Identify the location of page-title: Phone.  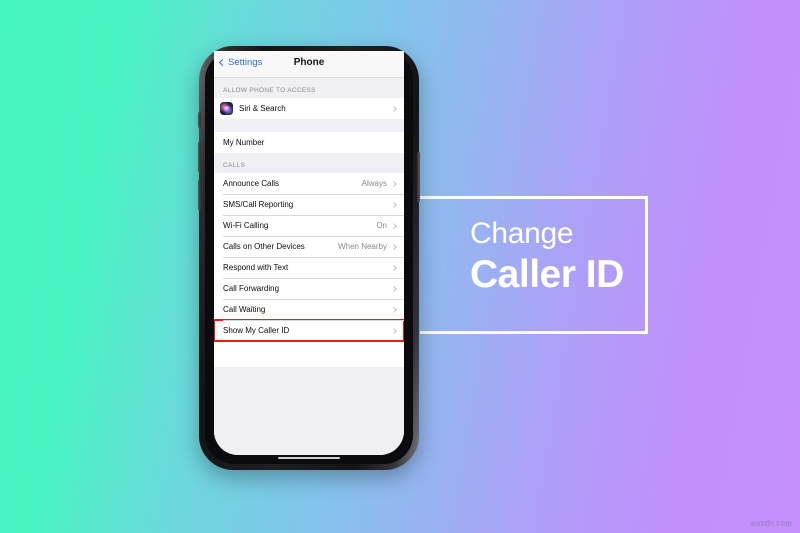
(309, 62).